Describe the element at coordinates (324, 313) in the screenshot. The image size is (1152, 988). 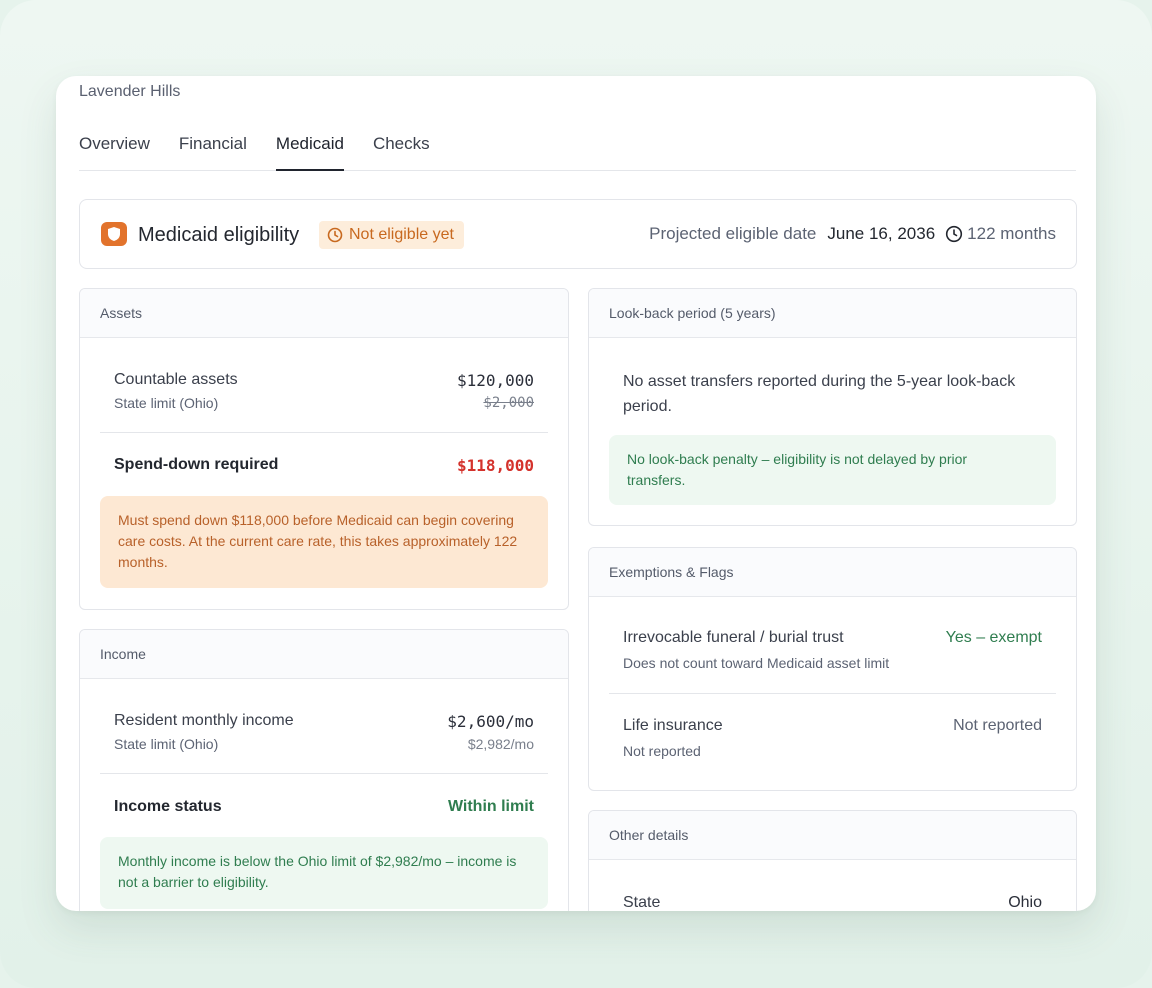
I see `assets-header: Assets` at that location.